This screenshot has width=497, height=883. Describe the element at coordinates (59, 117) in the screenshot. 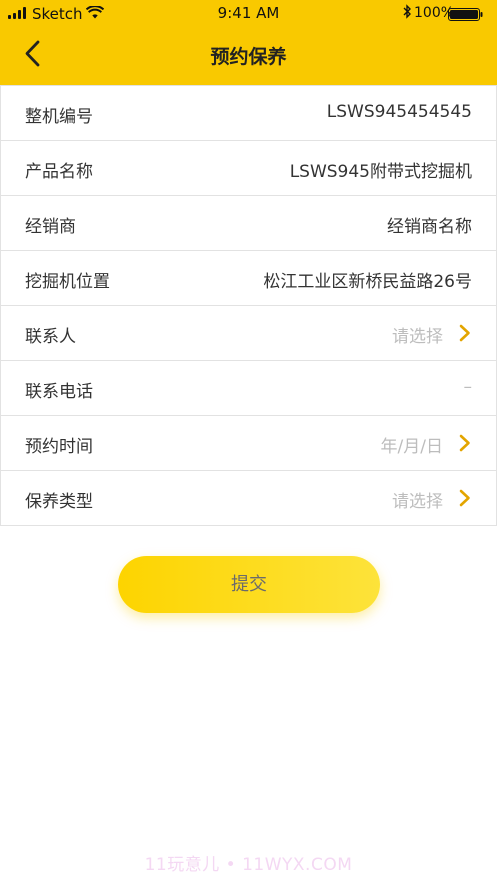

I see `row-label: 整机编号` at that location.